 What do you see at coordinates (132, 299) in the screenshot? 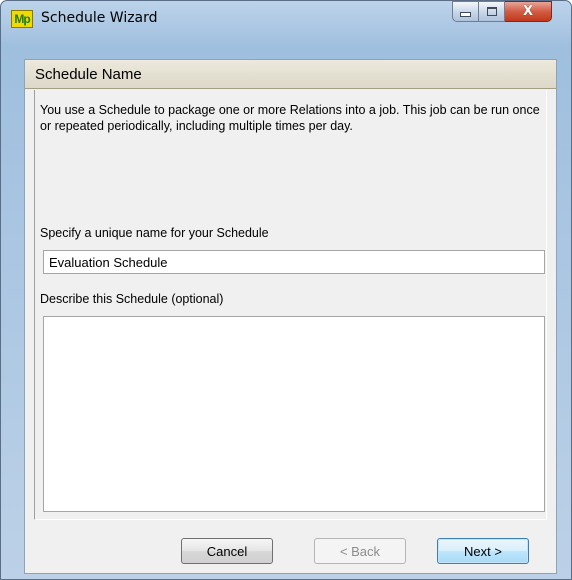
I see `schedule-description-label: Describe this Schedule (optional)` at bounding box center [132, 299].